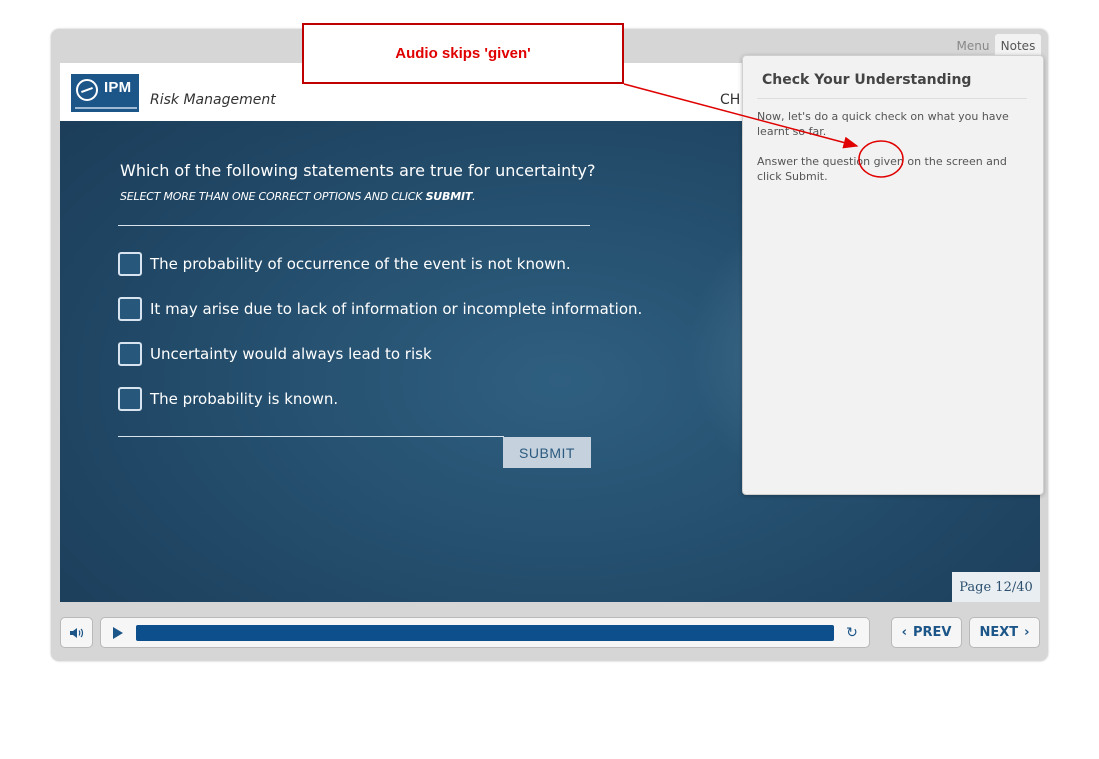  I want to click on chapter-title: CH, so click(730, 100).